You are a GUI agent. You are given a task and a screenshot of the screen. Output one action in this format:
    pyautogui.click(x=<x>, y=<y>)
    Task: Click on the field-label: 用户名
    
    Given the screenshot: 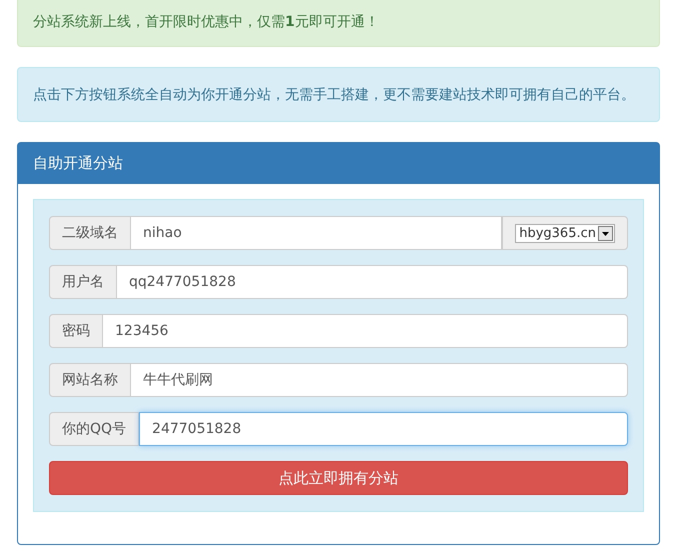 What is the action you would take?
    pyautogui.click(x=83, y=282)
    